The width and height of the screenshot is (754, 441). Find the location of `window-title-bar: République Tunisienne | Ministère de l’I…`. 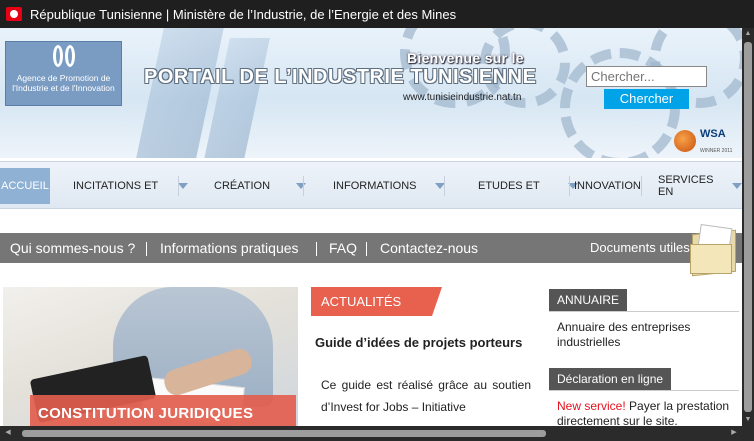

window-title-bar: République Tunisienne | Ministère de l’I… is located at coordinates (377, 14).